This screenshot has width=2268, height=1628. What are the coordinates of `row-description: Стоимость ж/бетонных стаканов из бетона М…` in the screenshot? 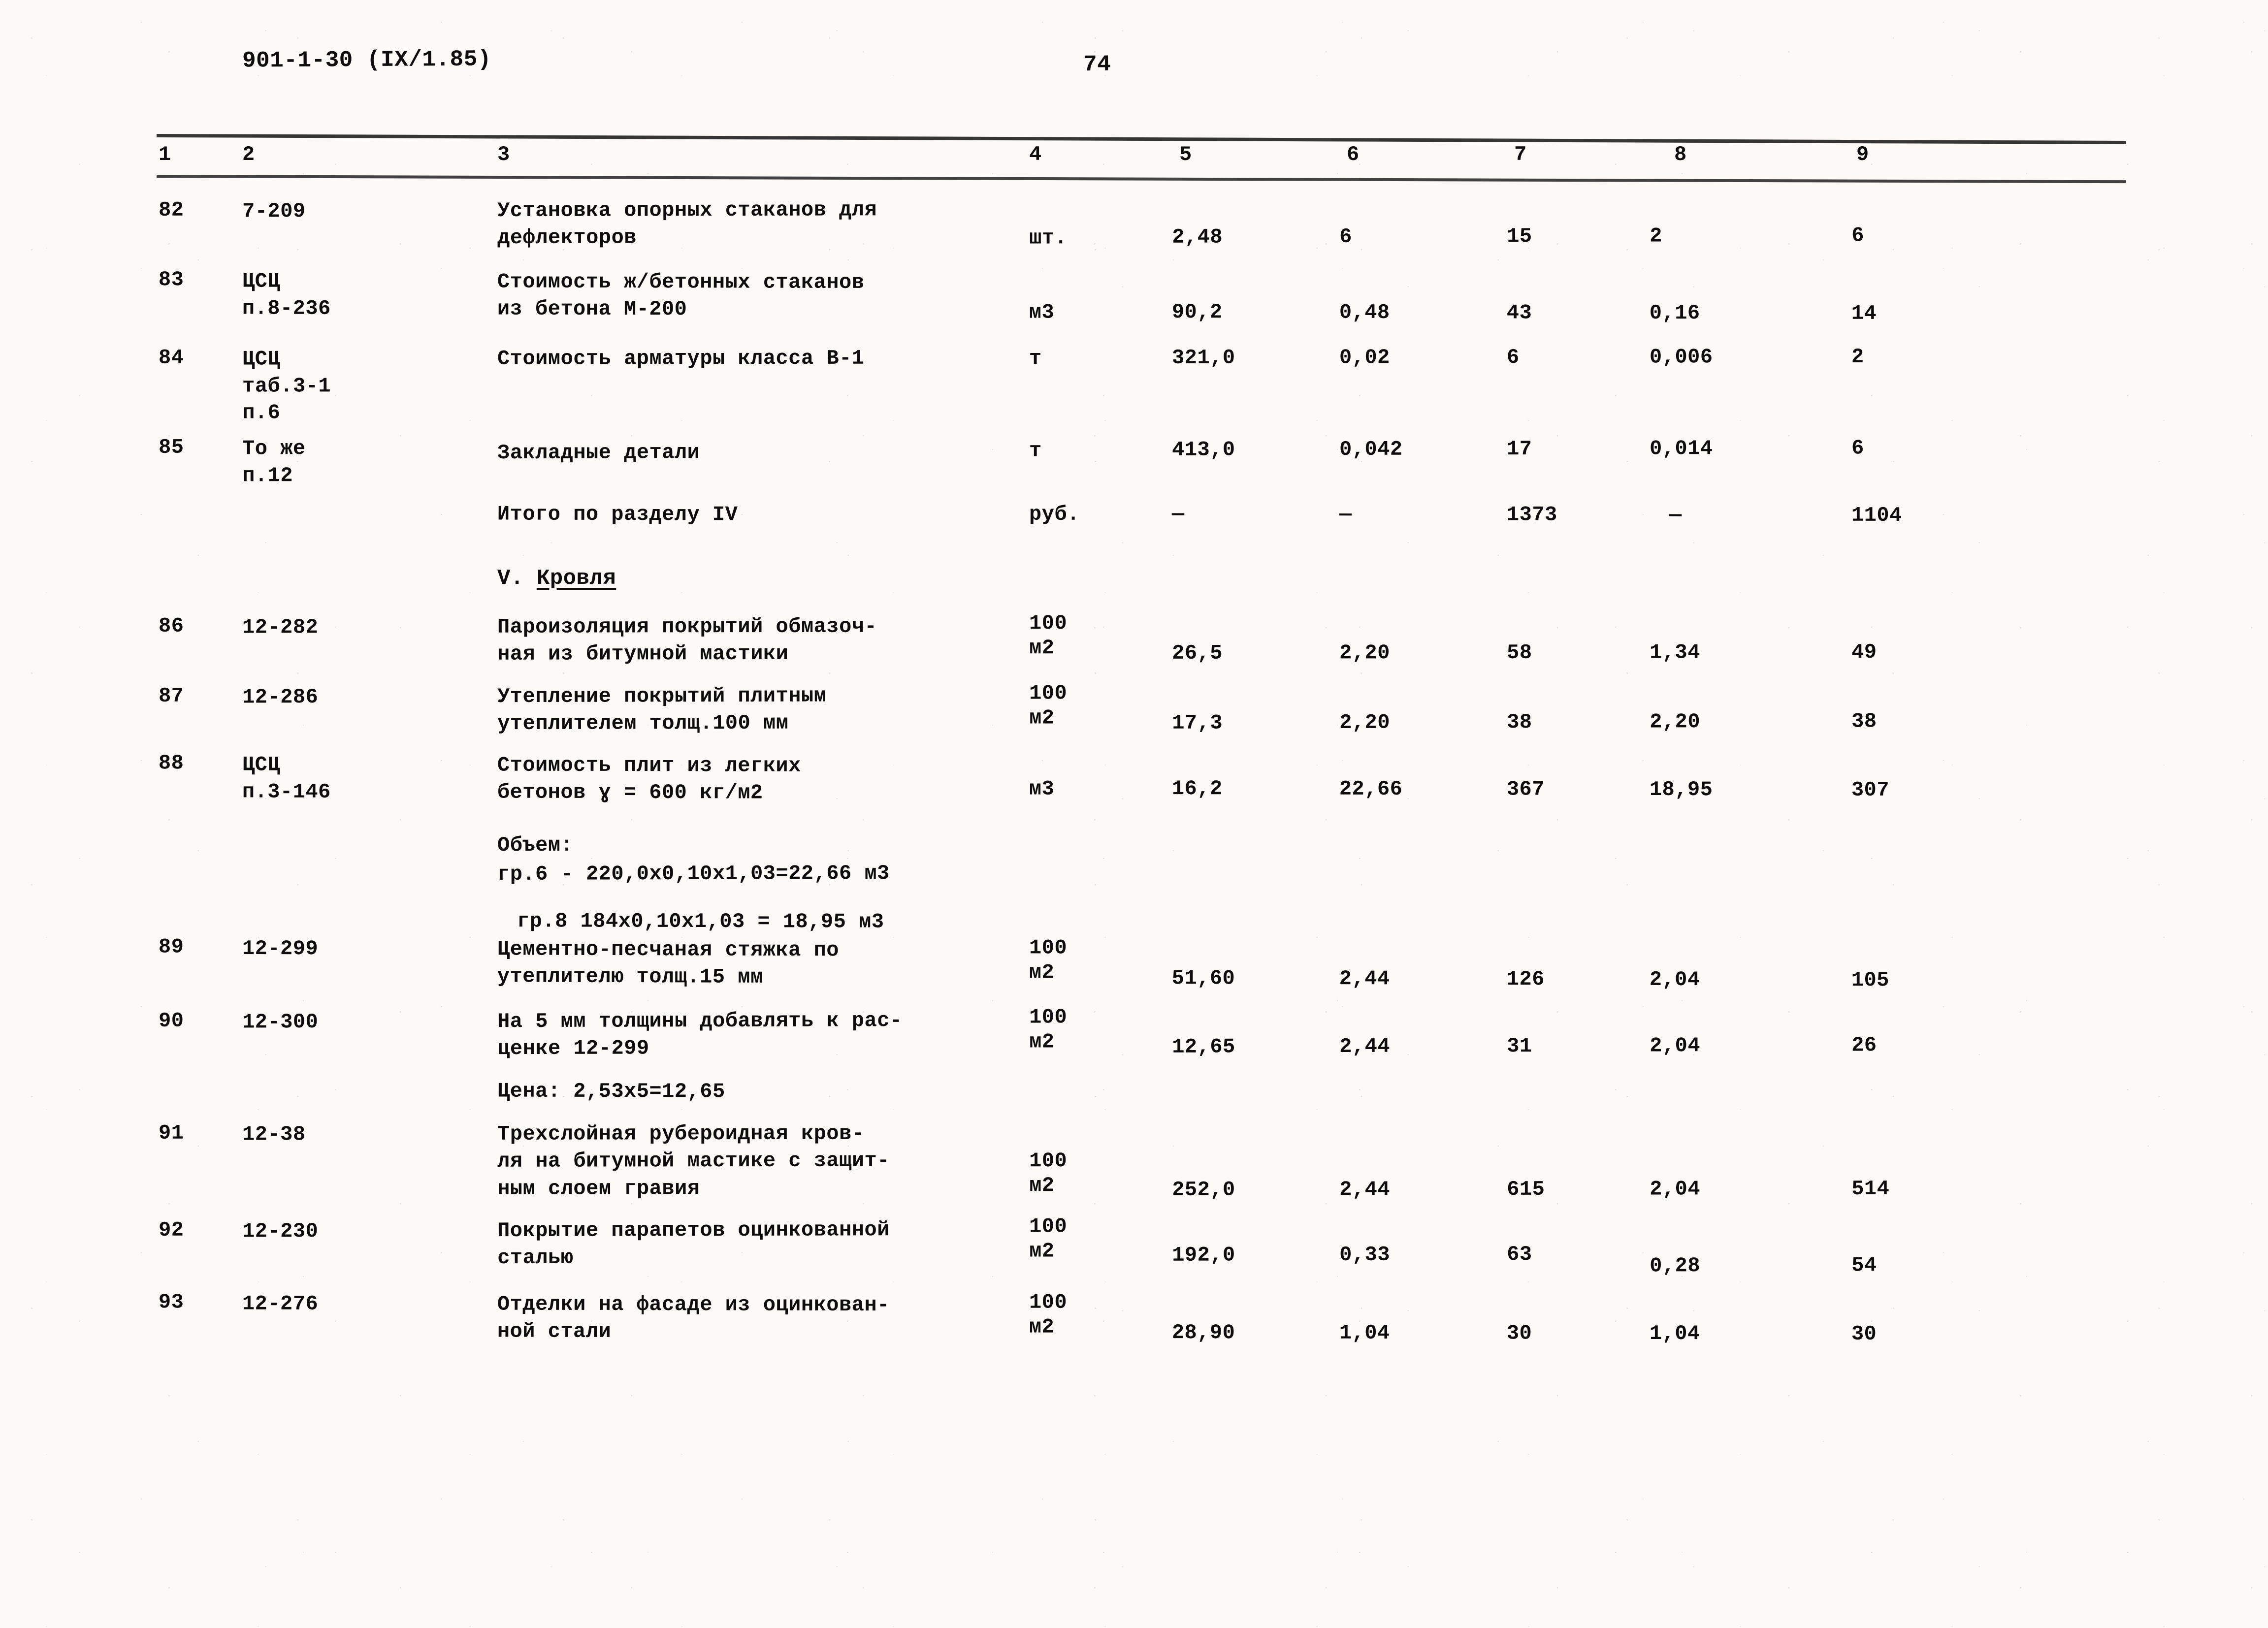 It's located at (681, 295).